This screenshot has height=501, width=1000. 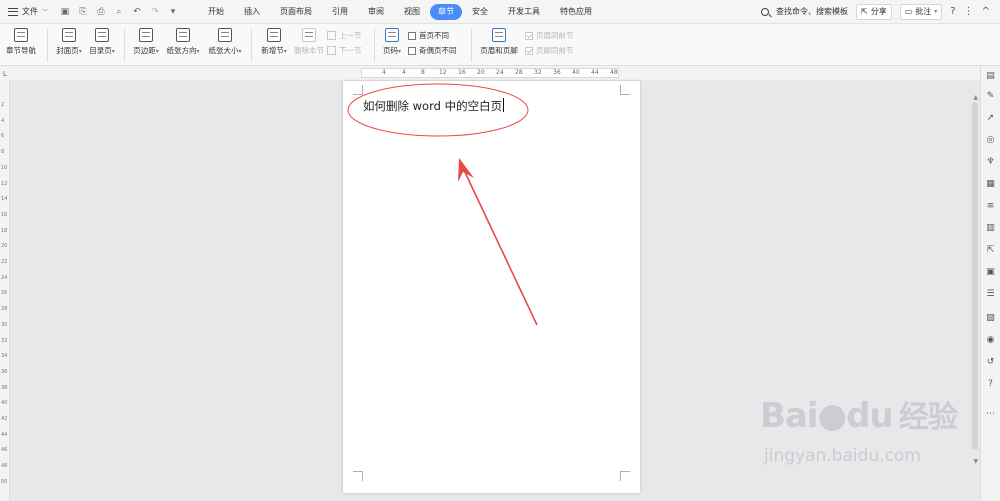 What do you see at coordinates (4, 230) in the screenshot?
I see `ruler-tick: 18` at bounding box center [4, 230].